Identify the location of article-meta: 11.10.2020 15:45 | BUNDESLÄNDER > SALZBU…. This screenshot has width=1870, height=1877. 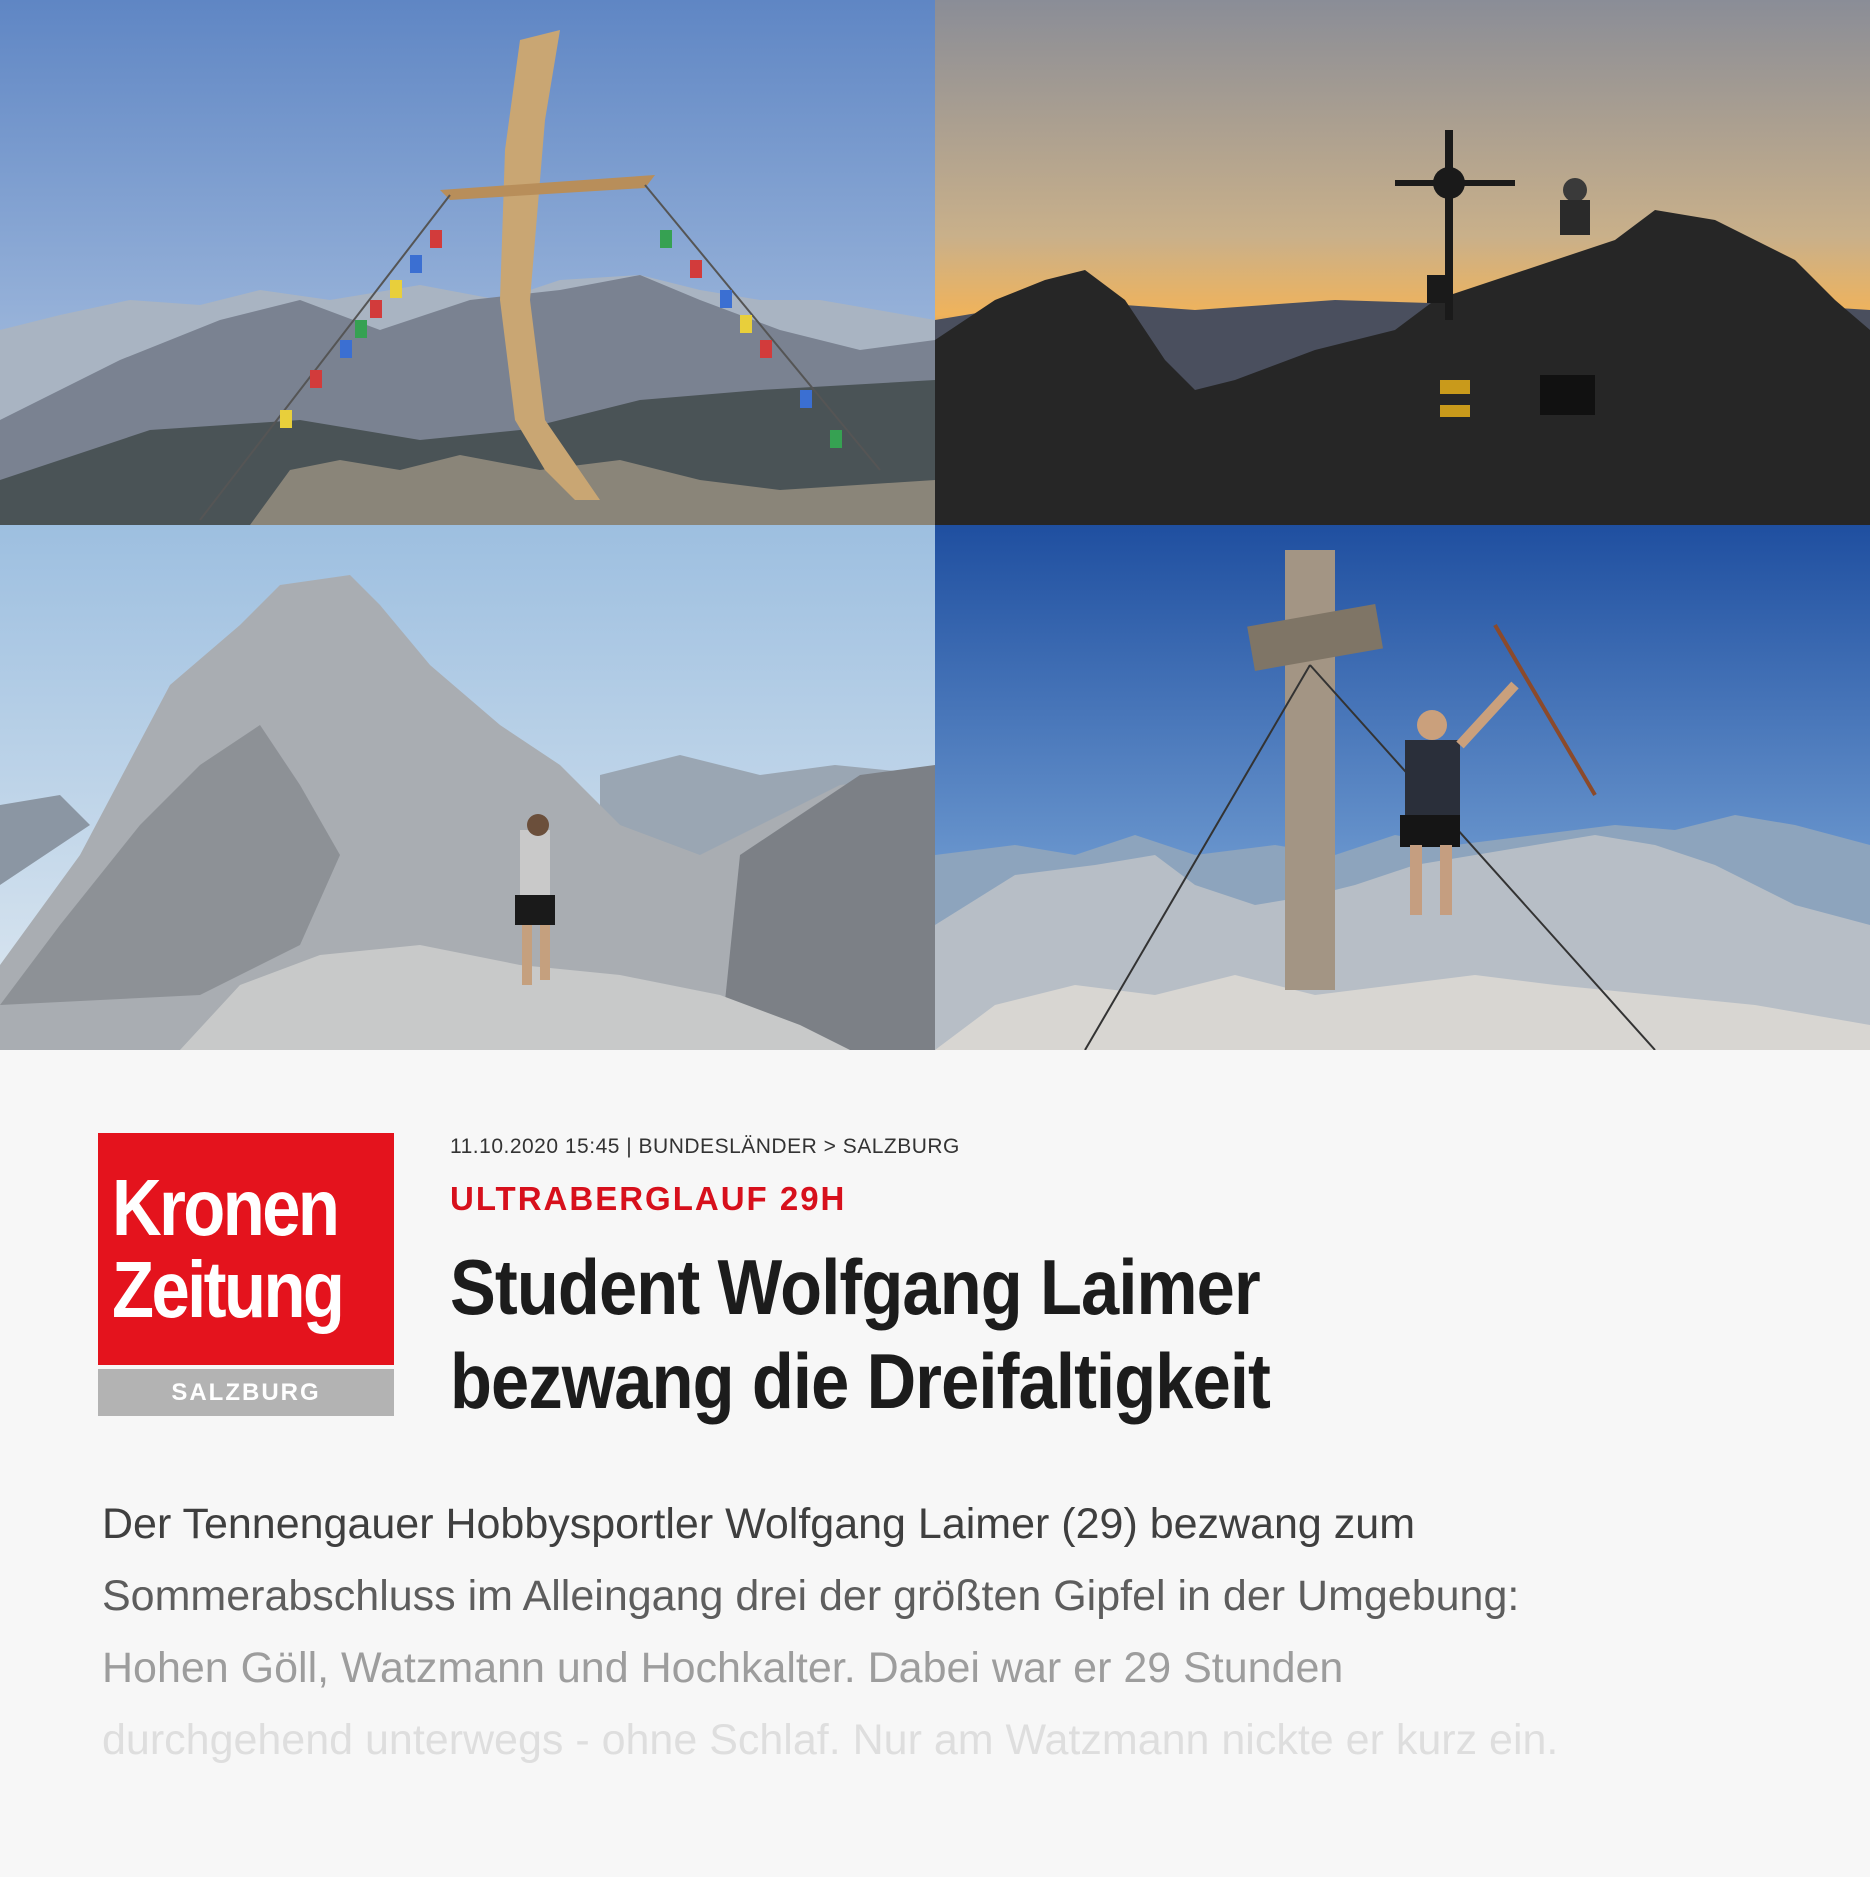
(705, 1146).